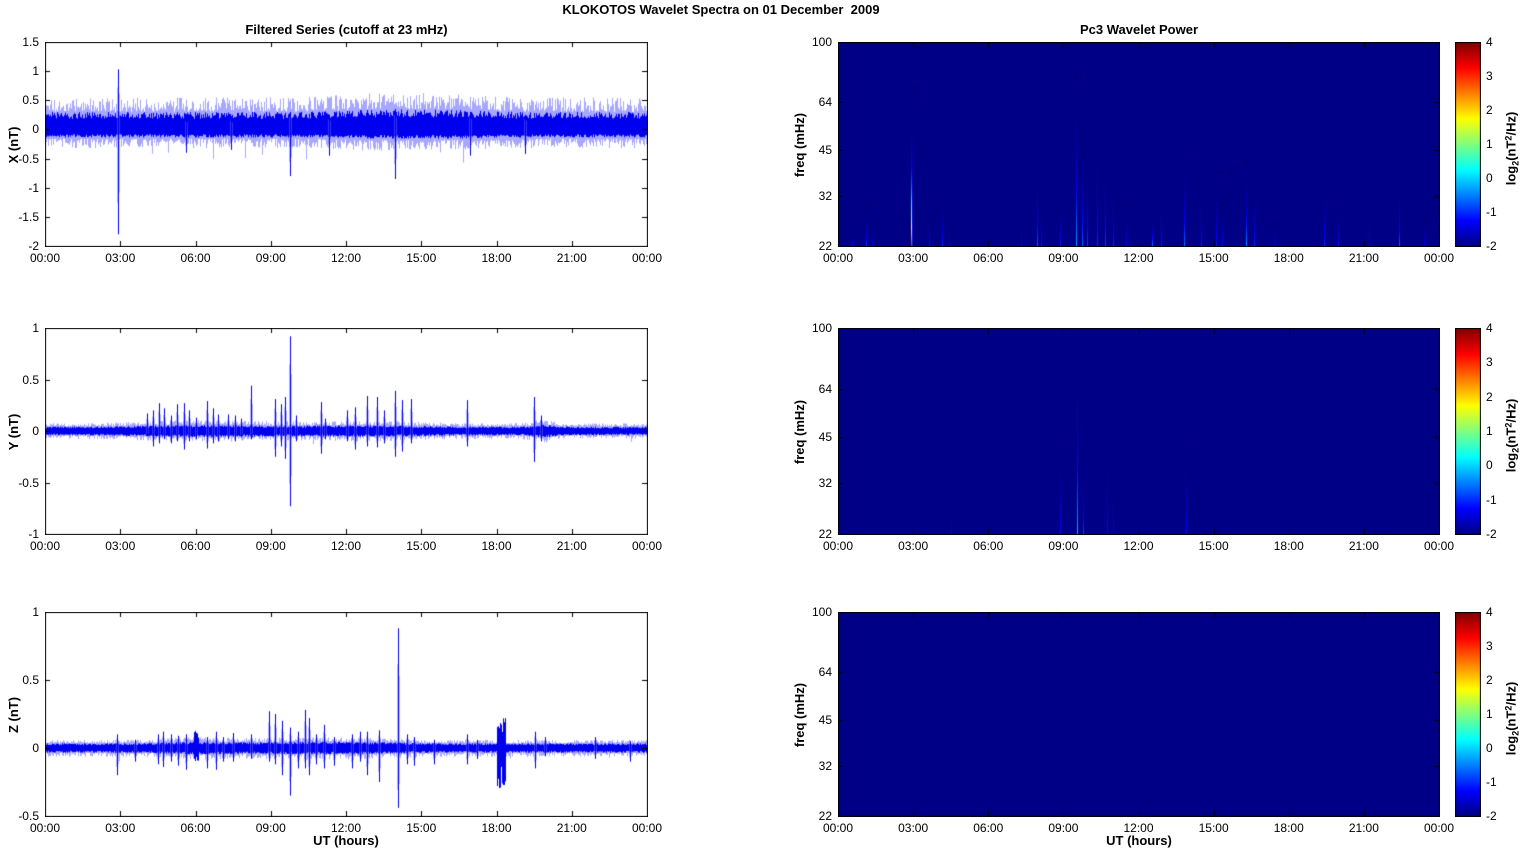 The height and width of the screenshot is (851, 1526). Describe the element at coordinates (346, 29) in the screenshot. I see `filtered-series-title: Filtered Series (cutoff at 23 mHz)` at that location.